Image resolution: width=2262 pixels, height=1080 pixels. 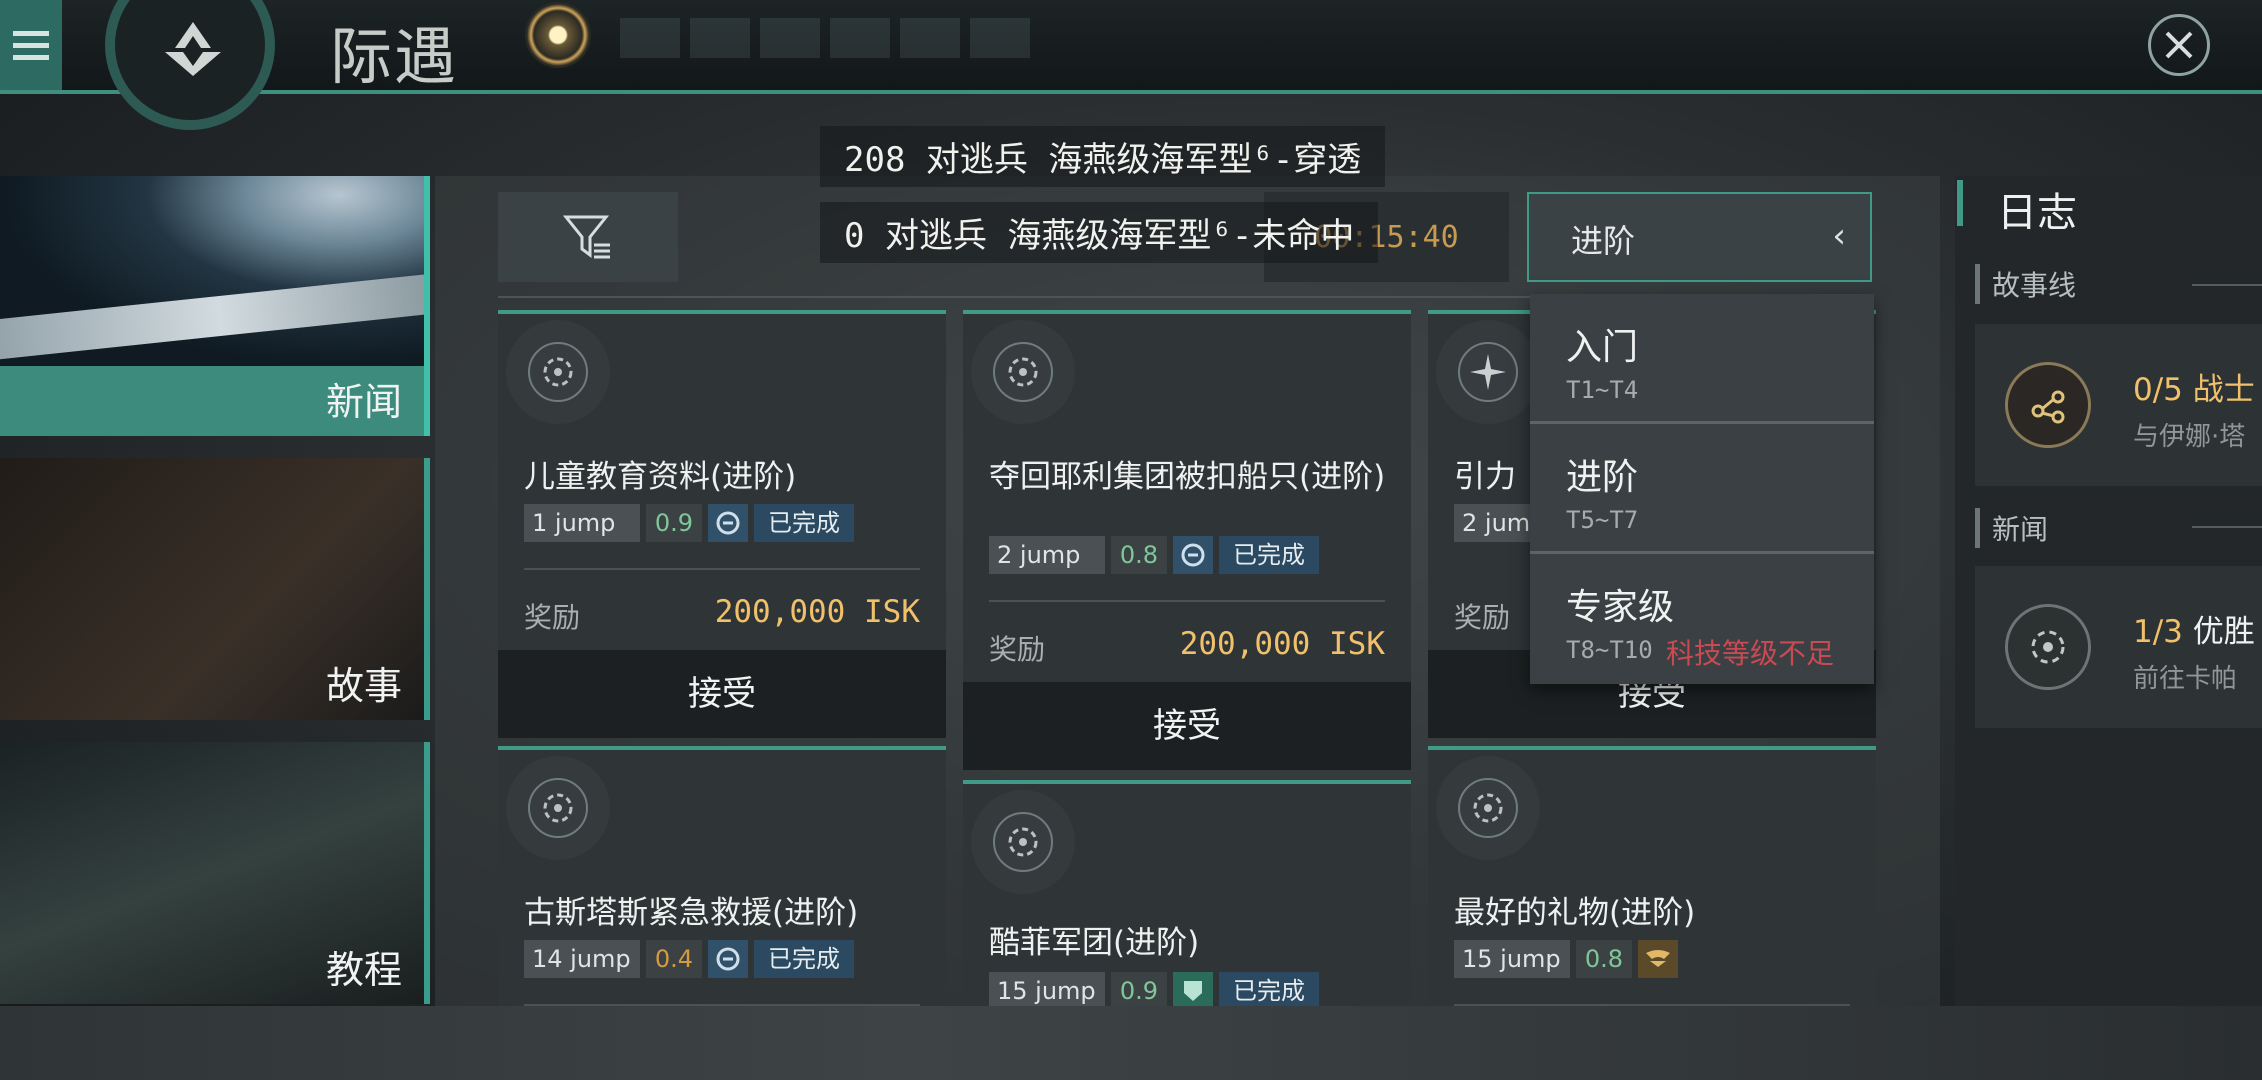 What do you see at coordinates (2011, 528) in the screenshot?
I see `log-section-label: 新闻` at bounding box center [2011, 528].